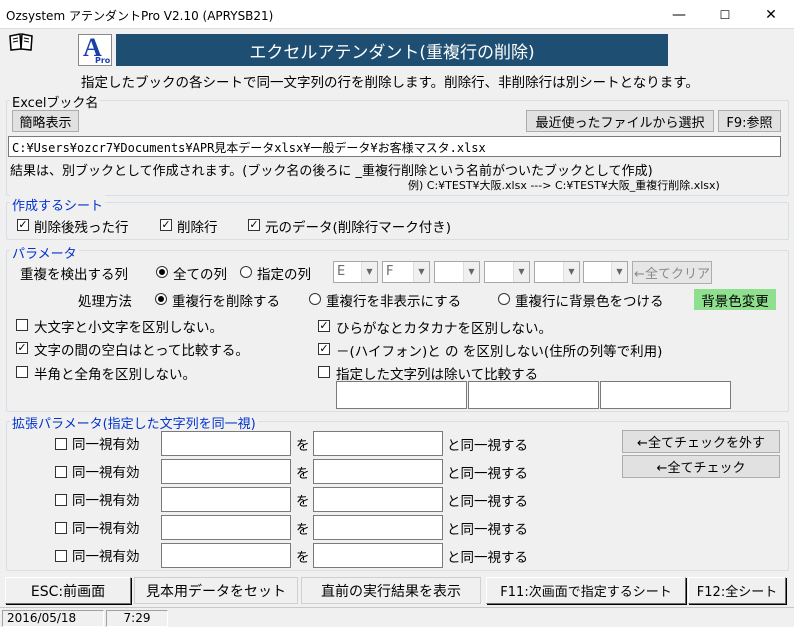  Describe the element at coordinates (53, 618) in the screenshot. I see `status-date: 2016/05/18` at that location.